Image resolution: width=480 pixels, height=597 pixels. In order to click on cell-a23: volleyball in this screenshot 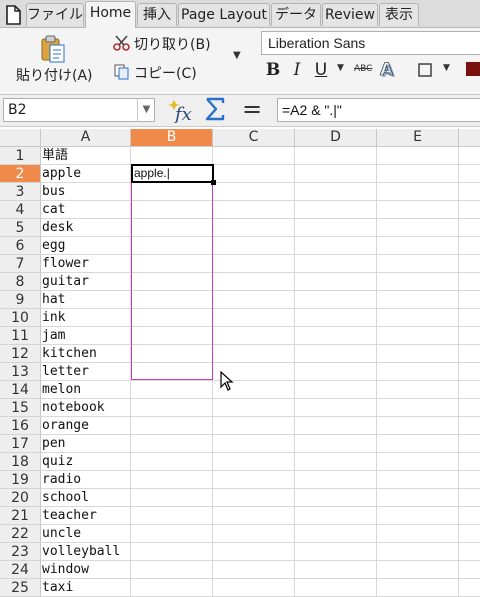, I will do `click(86, 552)`.